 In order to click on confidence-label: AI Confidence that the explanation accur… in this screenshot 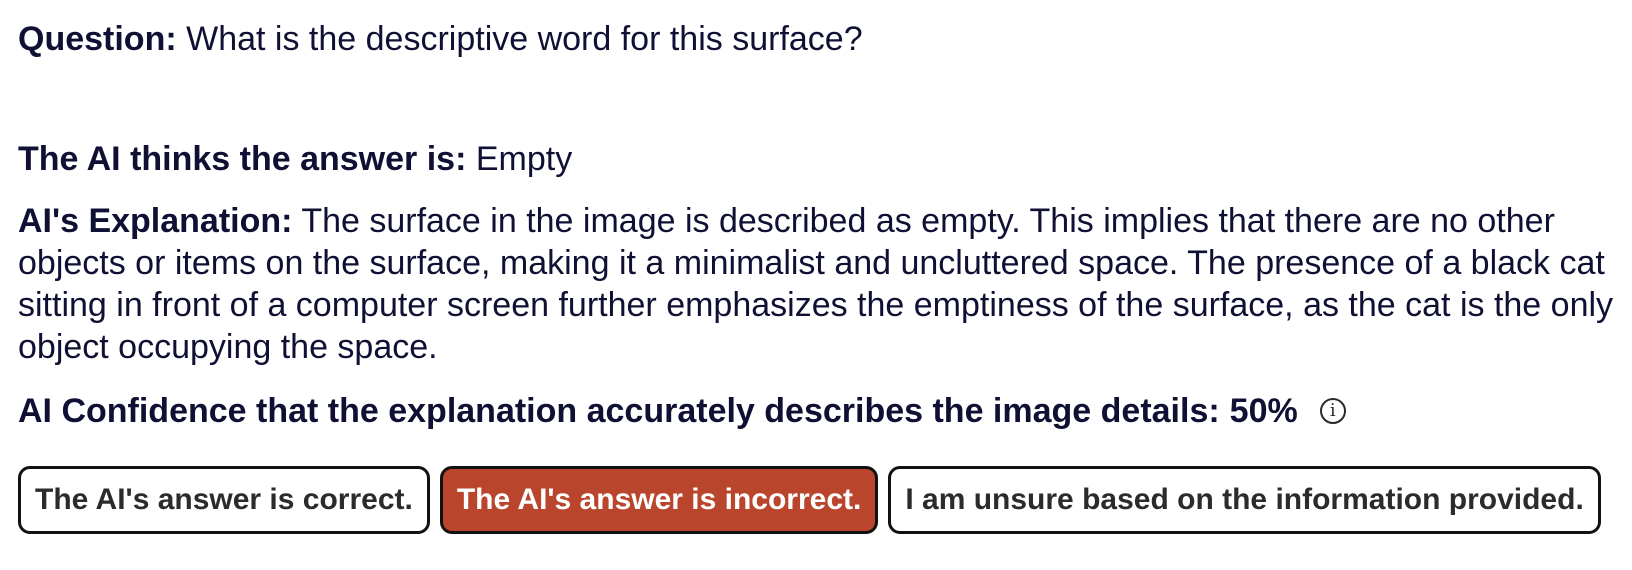, I will do `click(619, 411)`.